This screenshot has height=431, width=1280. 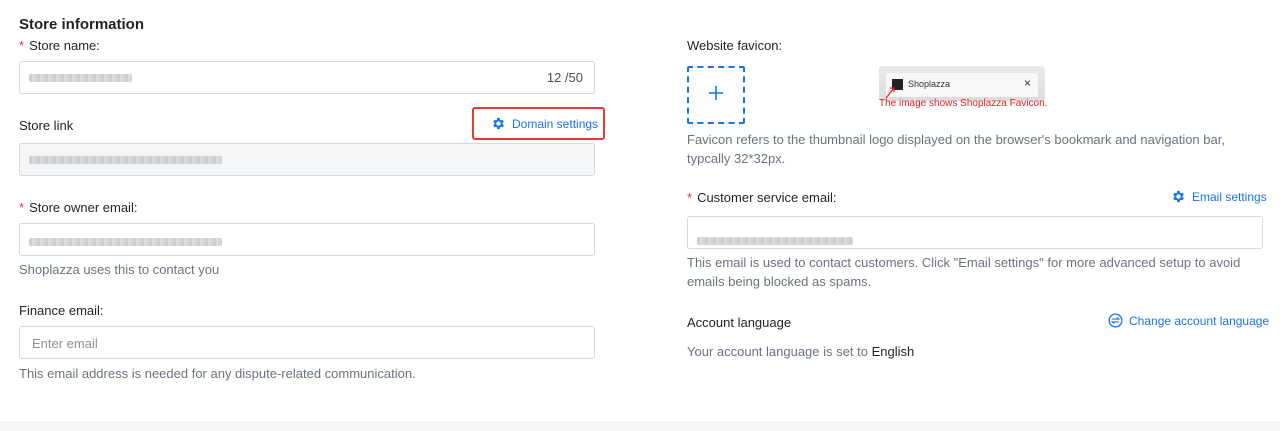 I want to click on favicon-preview-image: Shoplazza ×, so click(x=962, y=83).